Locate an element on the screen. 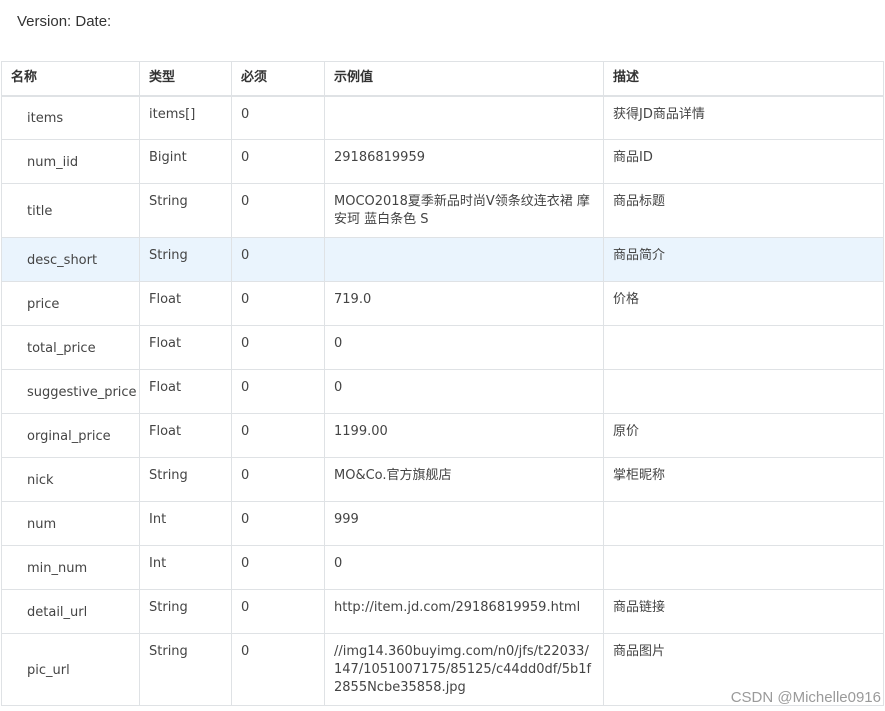 This screenshot has height=711, width=885. cell-description: 掌柜昵称 is located at coordinates (743, 479).